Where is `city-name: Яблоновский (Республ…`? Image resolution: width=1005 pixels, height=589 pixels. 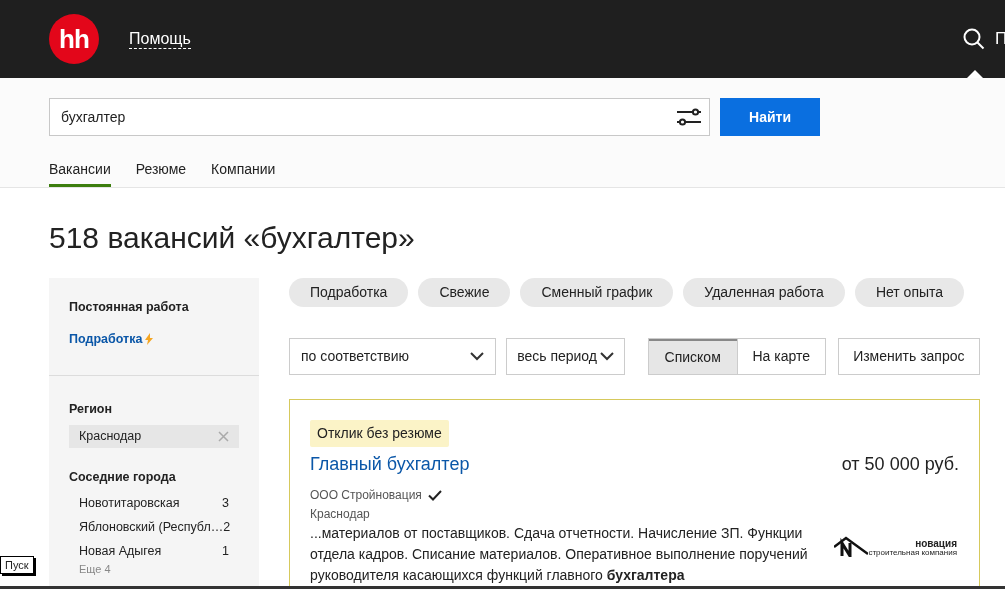 city-name: Яблоновский (Республ… is located at coordinates (151, 527).